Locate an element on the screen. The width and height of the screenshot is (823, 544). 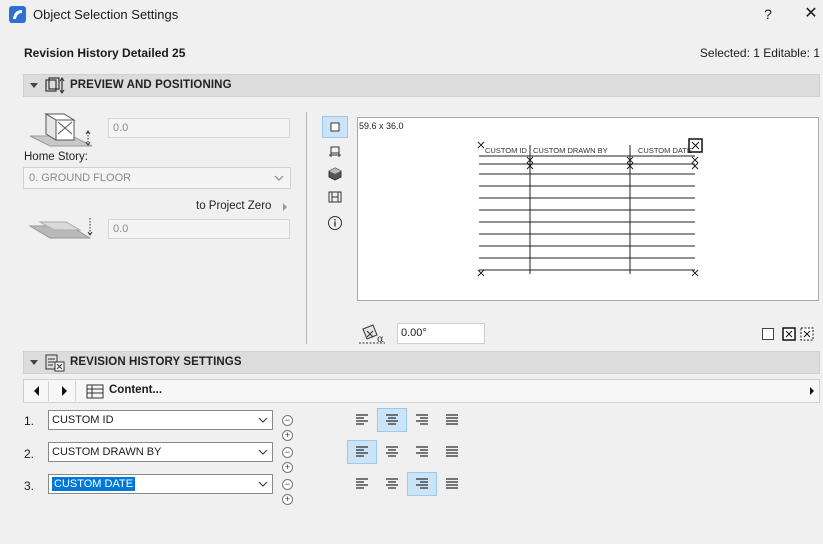
row-number: 3. is located at coordinates (29, 486).